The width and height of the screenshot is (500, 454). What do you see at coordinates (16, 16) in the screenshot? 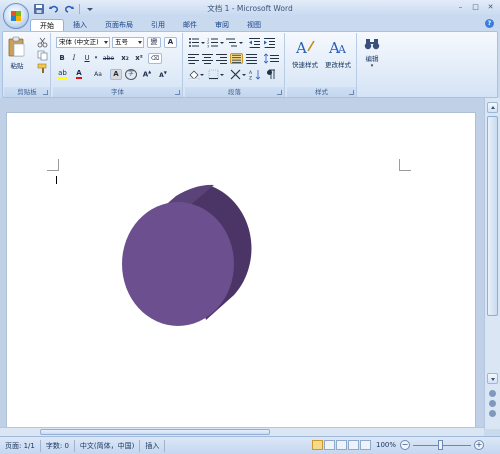
I see `office-button` at bounding box center [16, 16].